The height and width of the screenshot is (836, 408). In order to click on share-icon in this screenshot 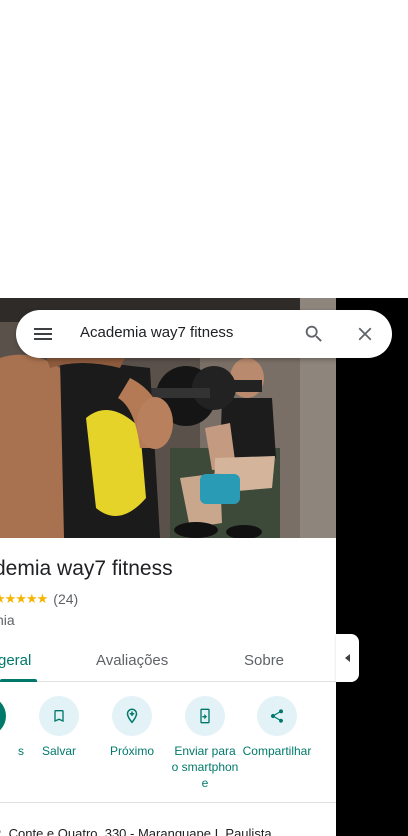, I will do `click(277, 716)`.